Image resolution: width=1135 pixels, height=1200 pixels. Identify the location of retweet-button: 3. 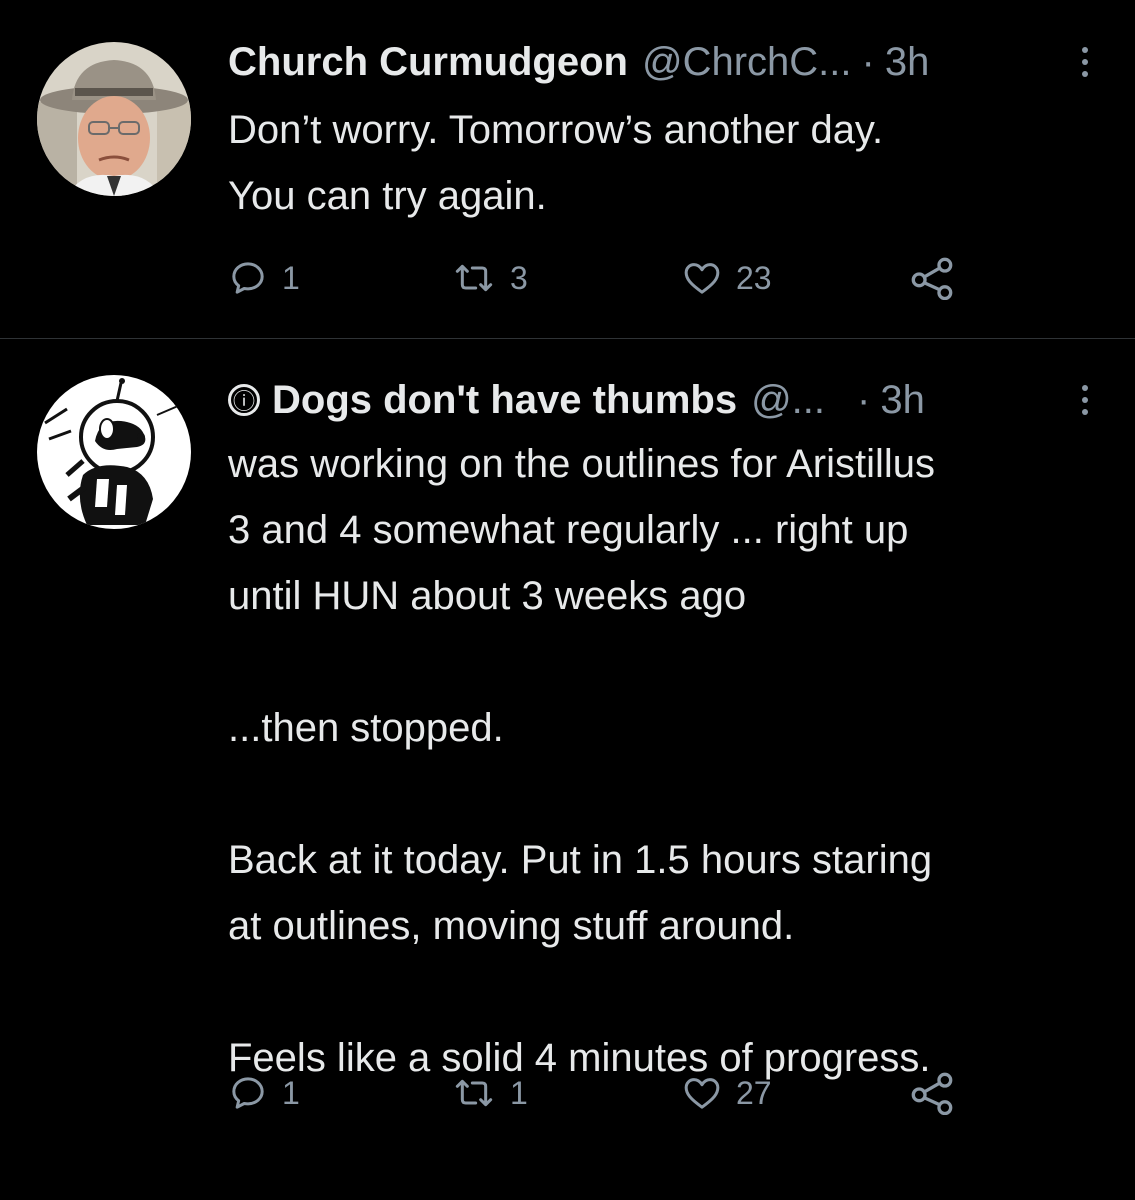
(490, 278).